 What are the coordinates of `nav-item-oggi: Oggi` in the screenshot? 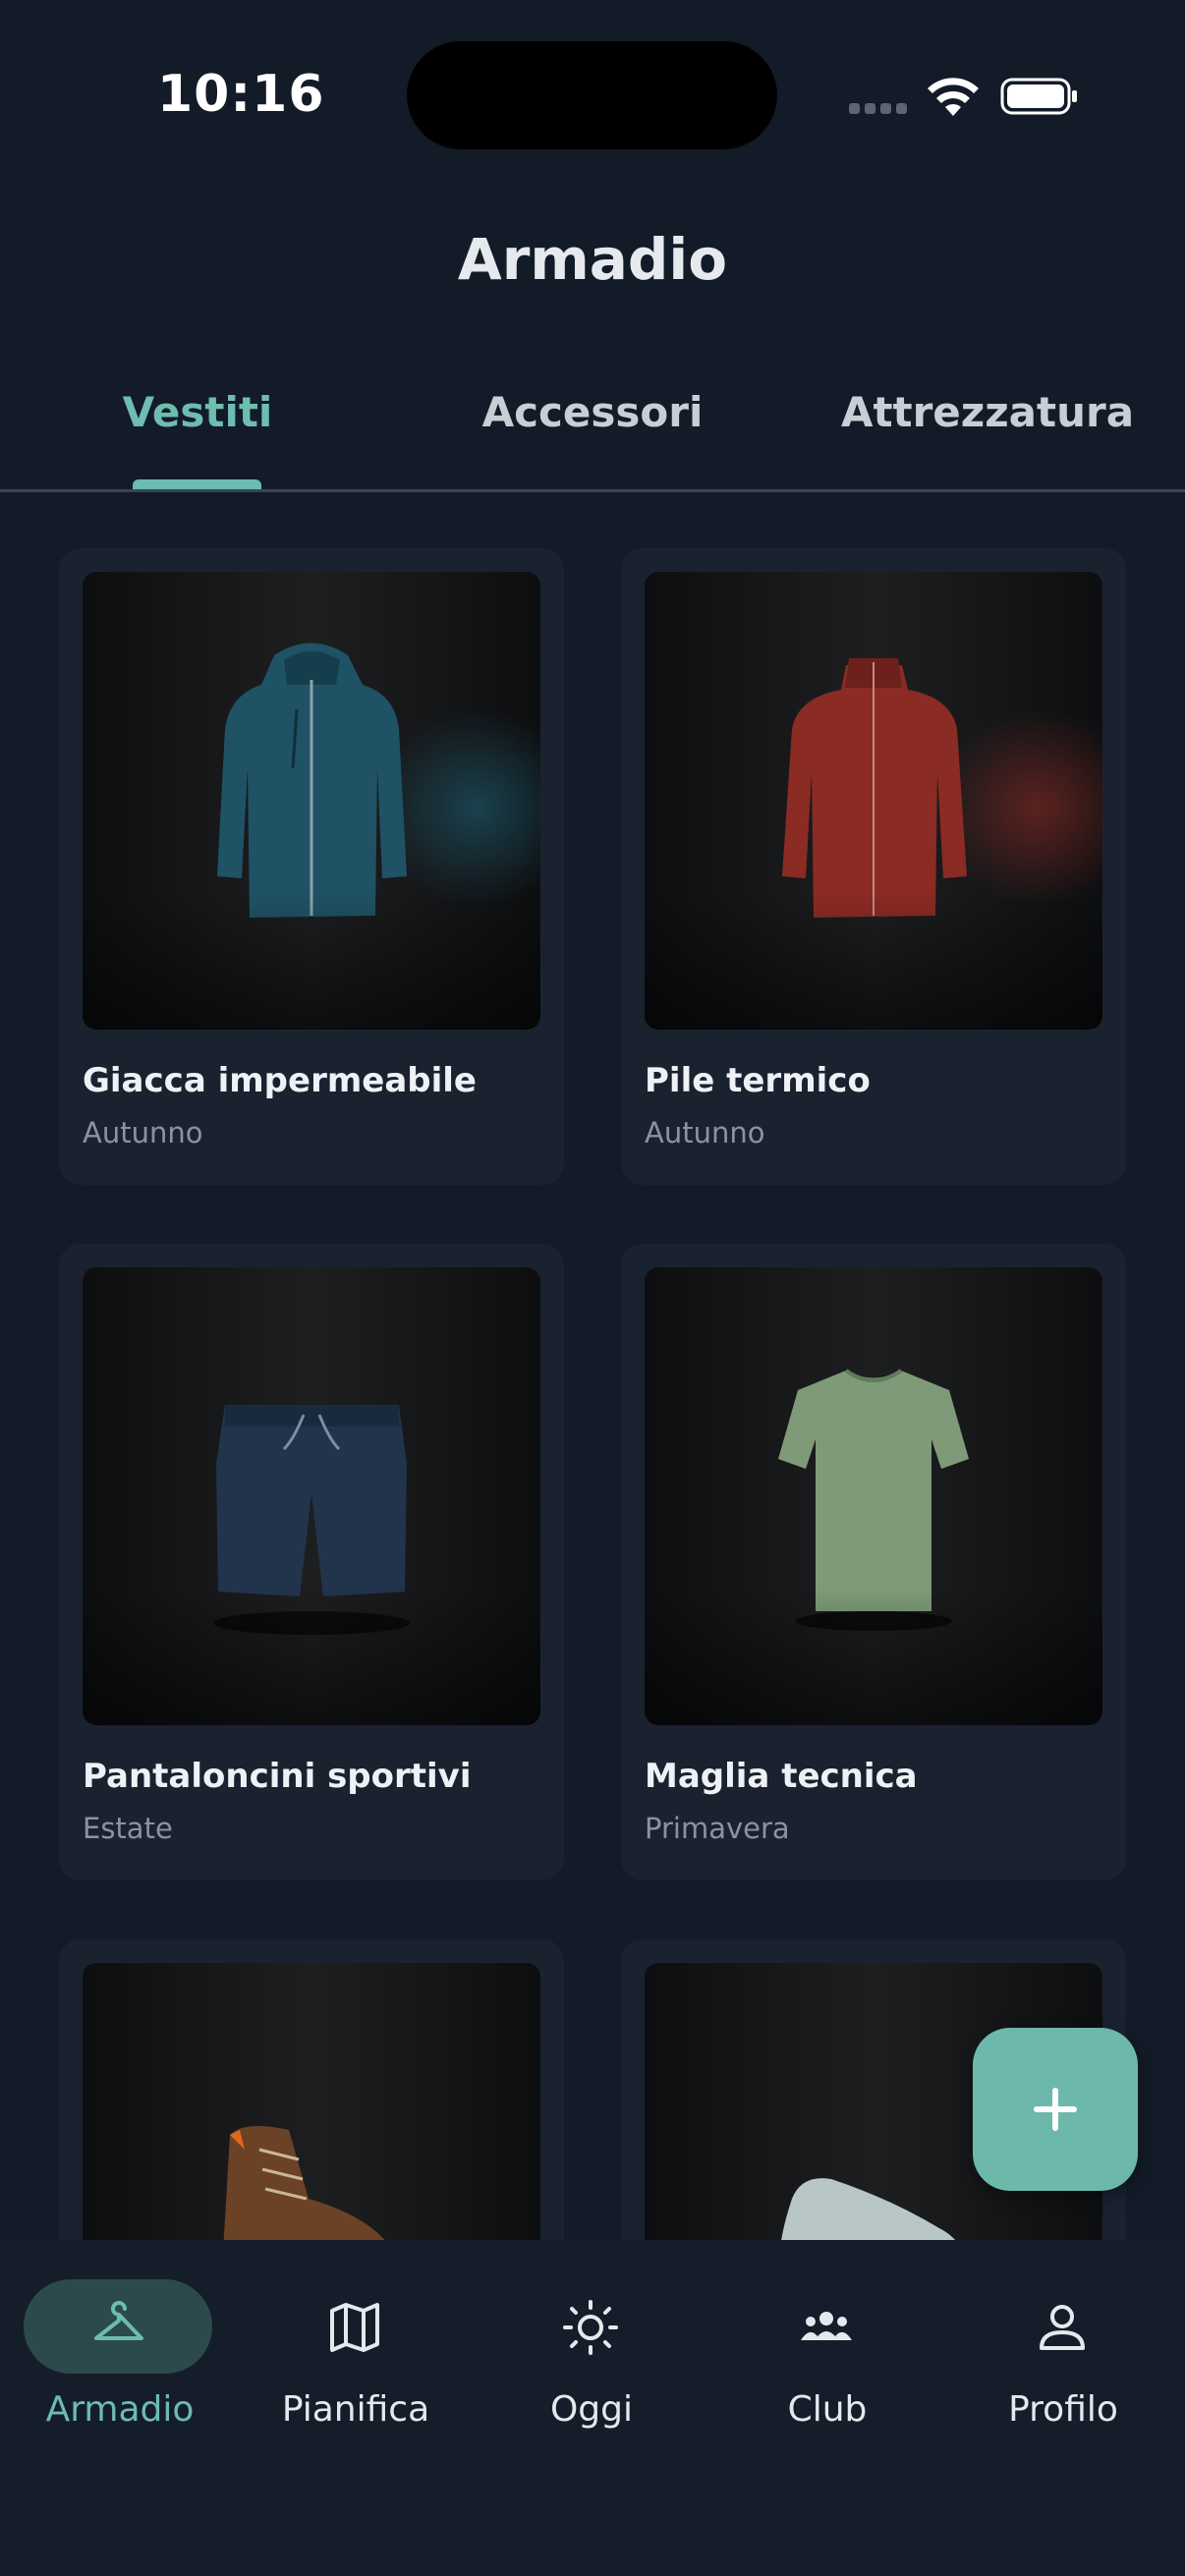 It's located at (592, 2362).